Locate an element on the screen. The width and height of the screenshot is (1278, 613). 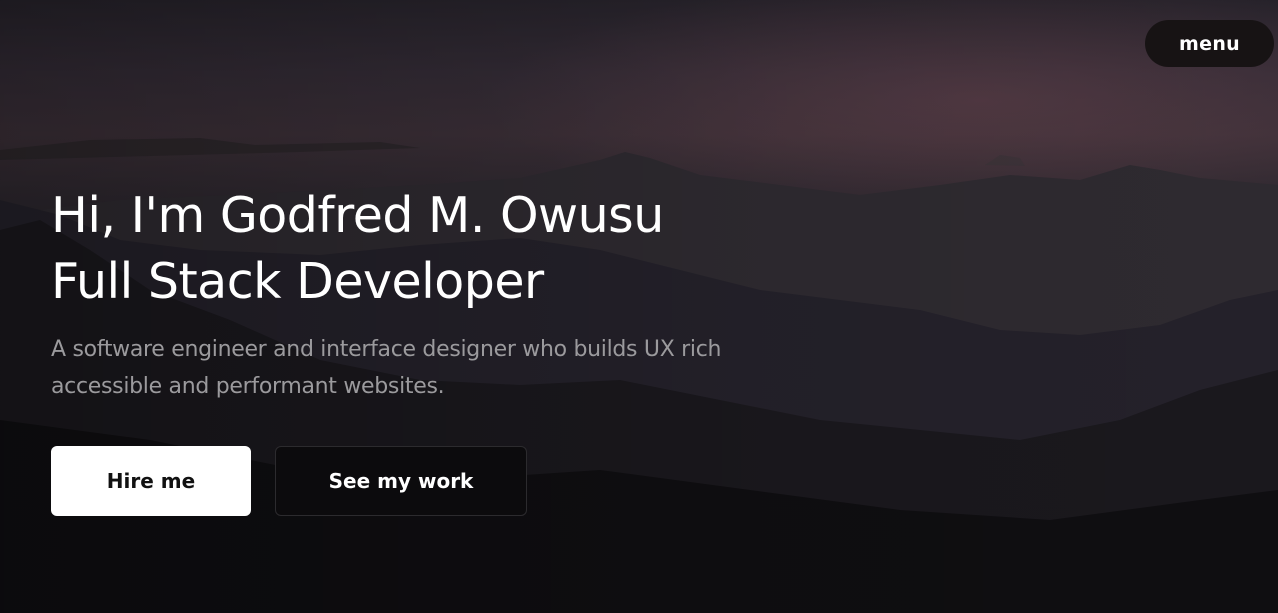
see-my-work-button: See my work is located at coordinates (401, 481).